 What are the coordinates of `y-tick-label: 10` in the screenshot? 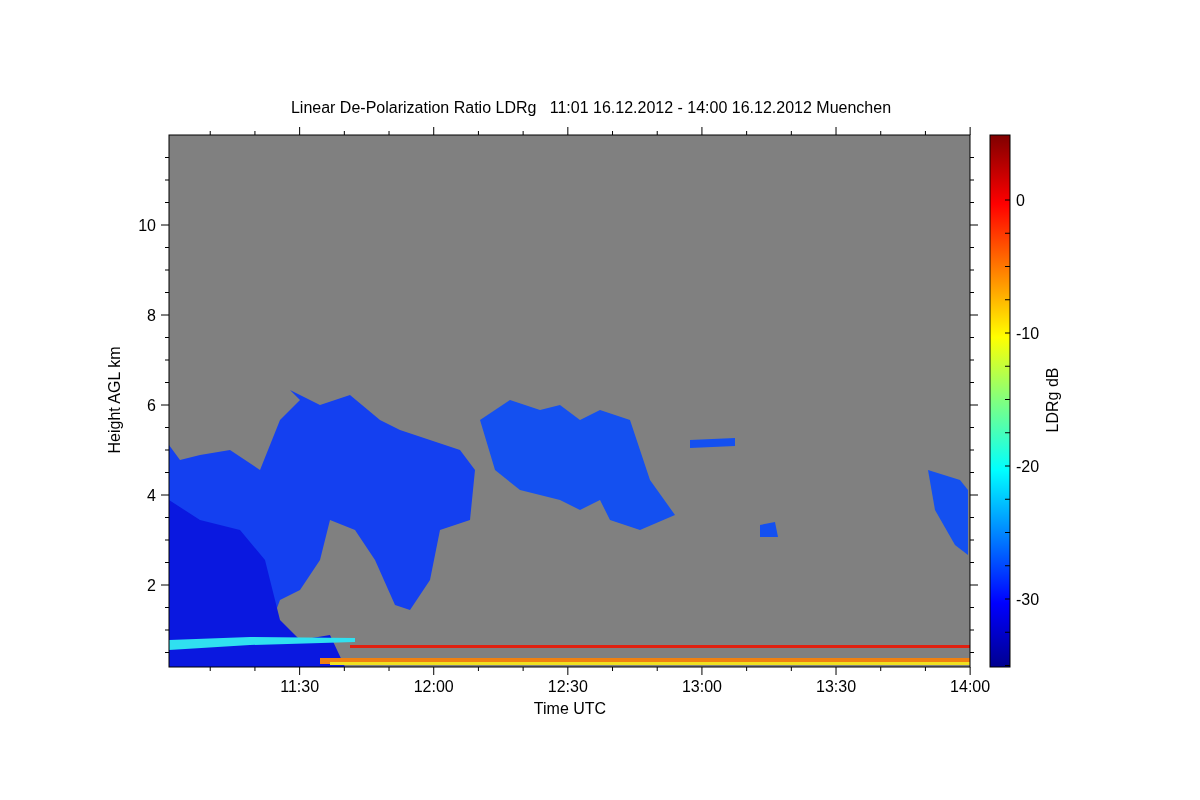 It's located at (147, 225).